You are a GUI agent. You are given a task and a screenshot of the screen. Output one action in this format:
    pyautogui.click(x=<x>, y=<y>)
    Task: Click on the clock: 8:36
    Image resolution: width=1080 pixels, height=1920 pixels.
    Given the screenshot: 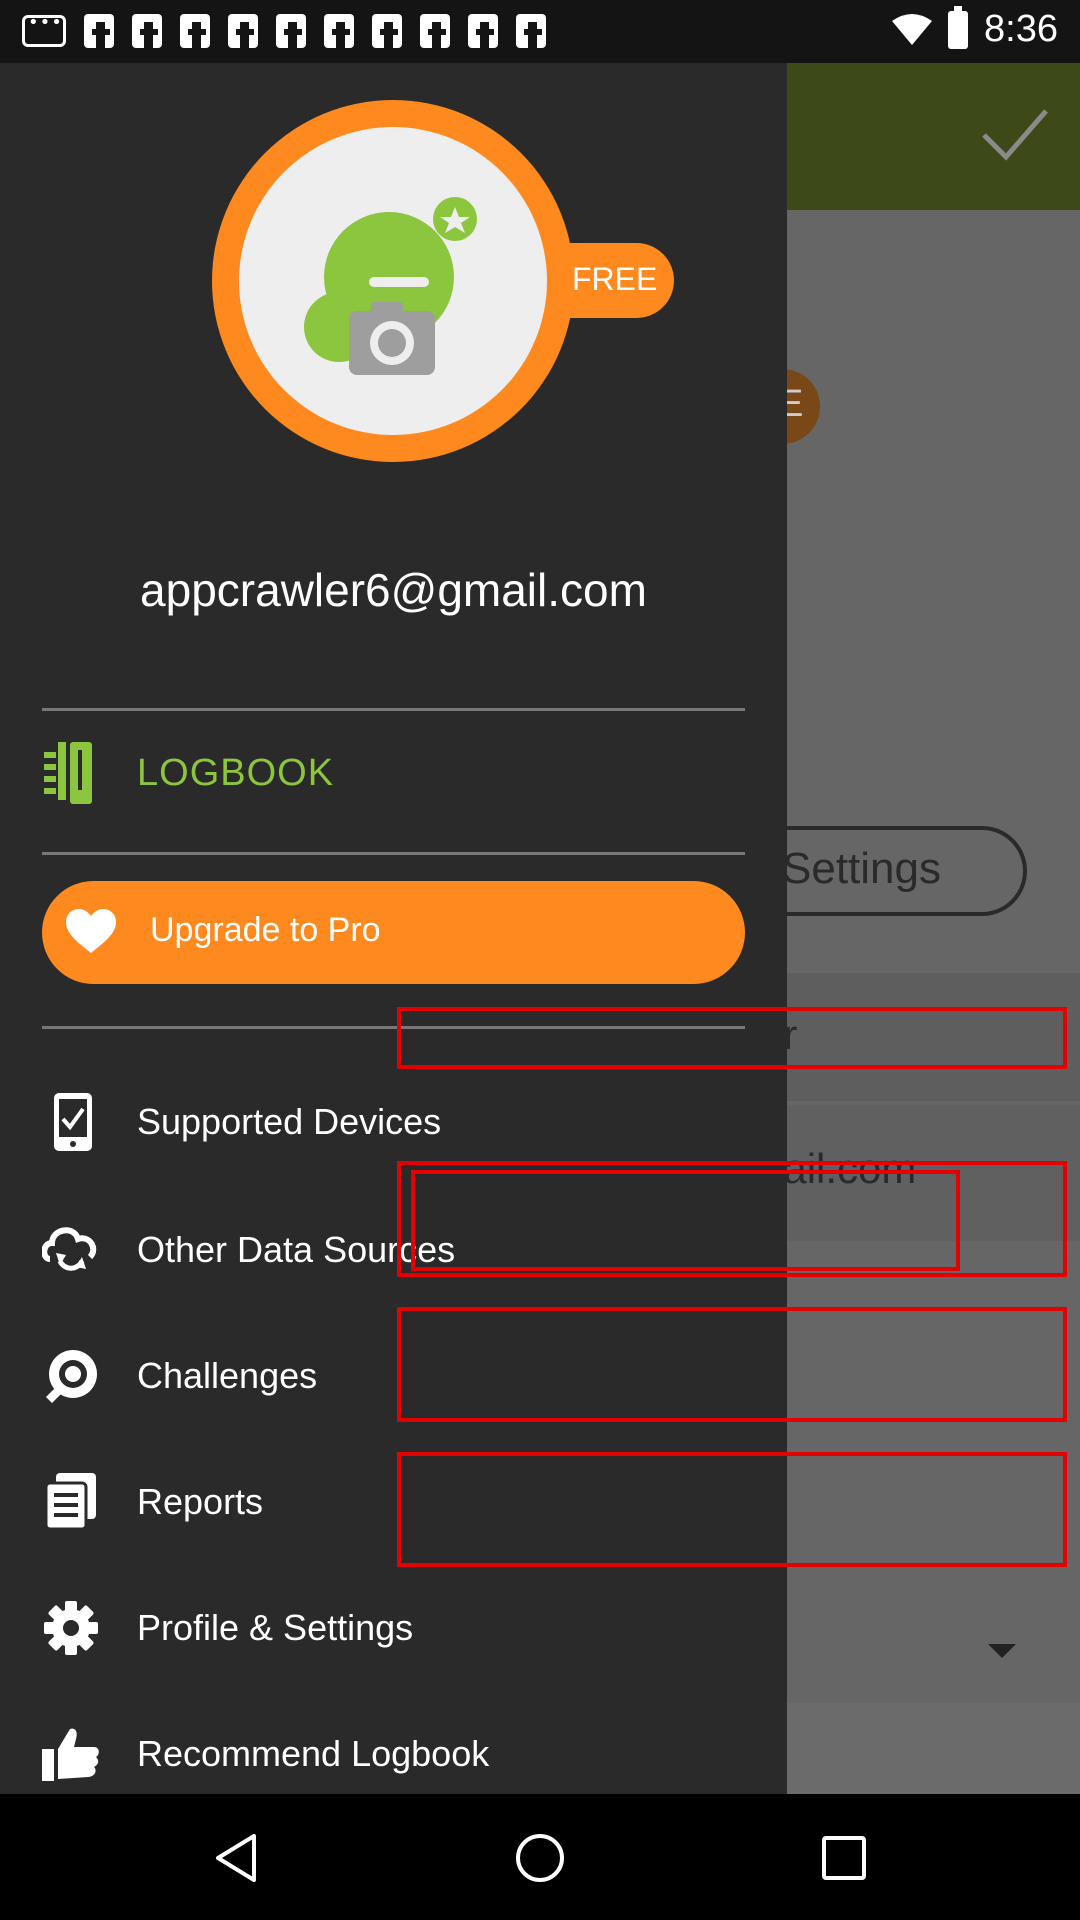 What is the action you would take?
    pyautogui.click(x=1021, y=29)
    